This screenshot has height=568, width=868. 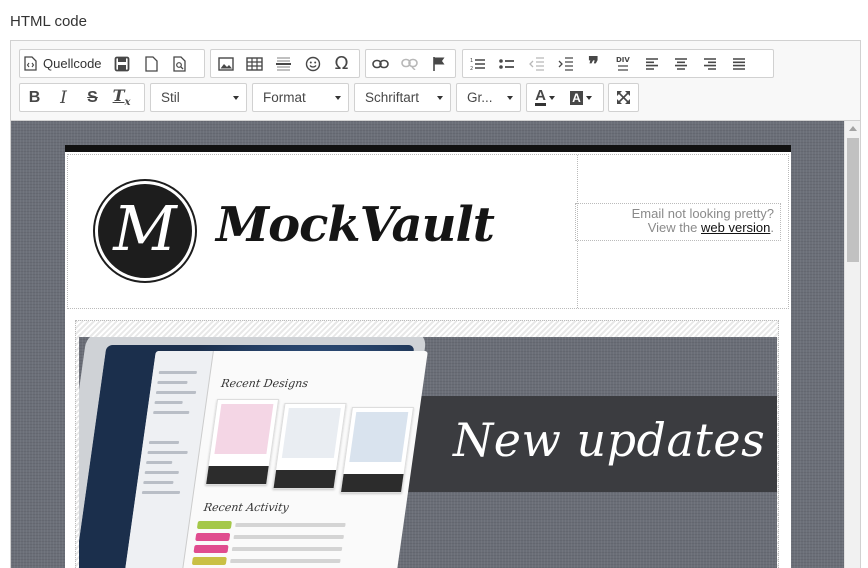 I want to click on font-select: Schriftart, so click(x=402, y=97).